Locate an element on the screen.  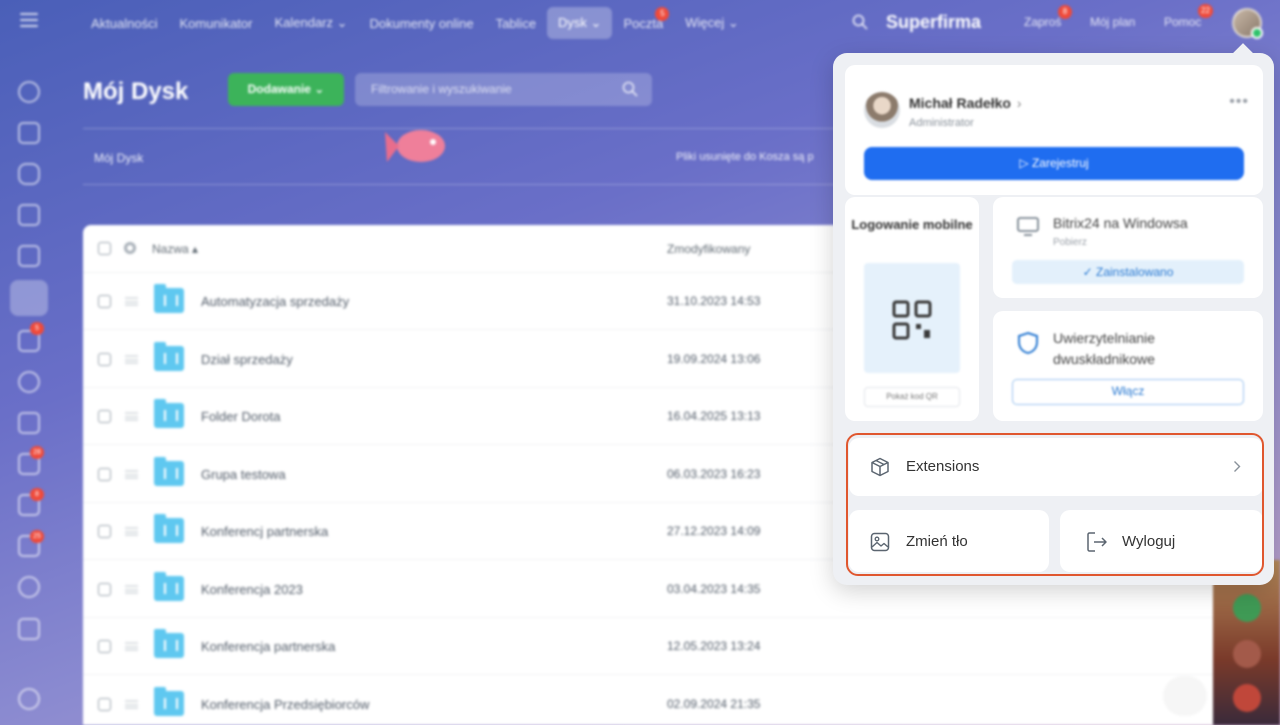
chat-icon is located at coordinates (29, 174).